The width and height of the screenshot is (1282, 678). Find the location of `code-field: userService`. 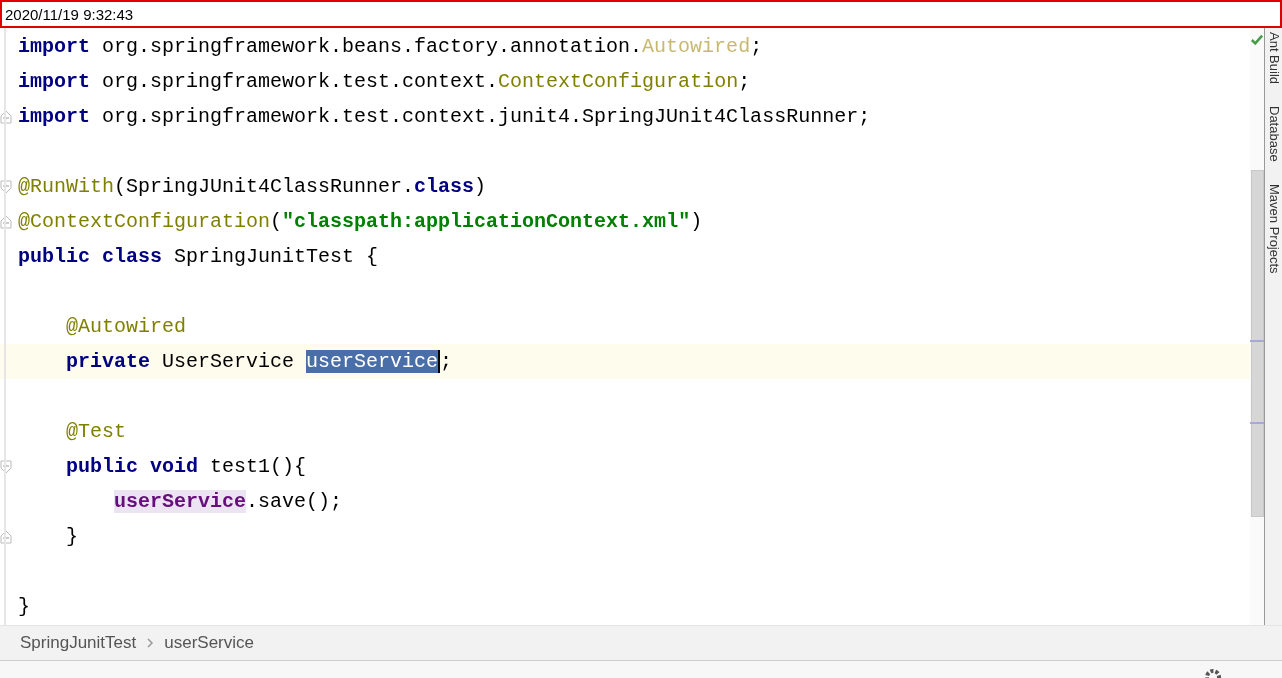

code-field: userService is located at coordinates (180, 501).